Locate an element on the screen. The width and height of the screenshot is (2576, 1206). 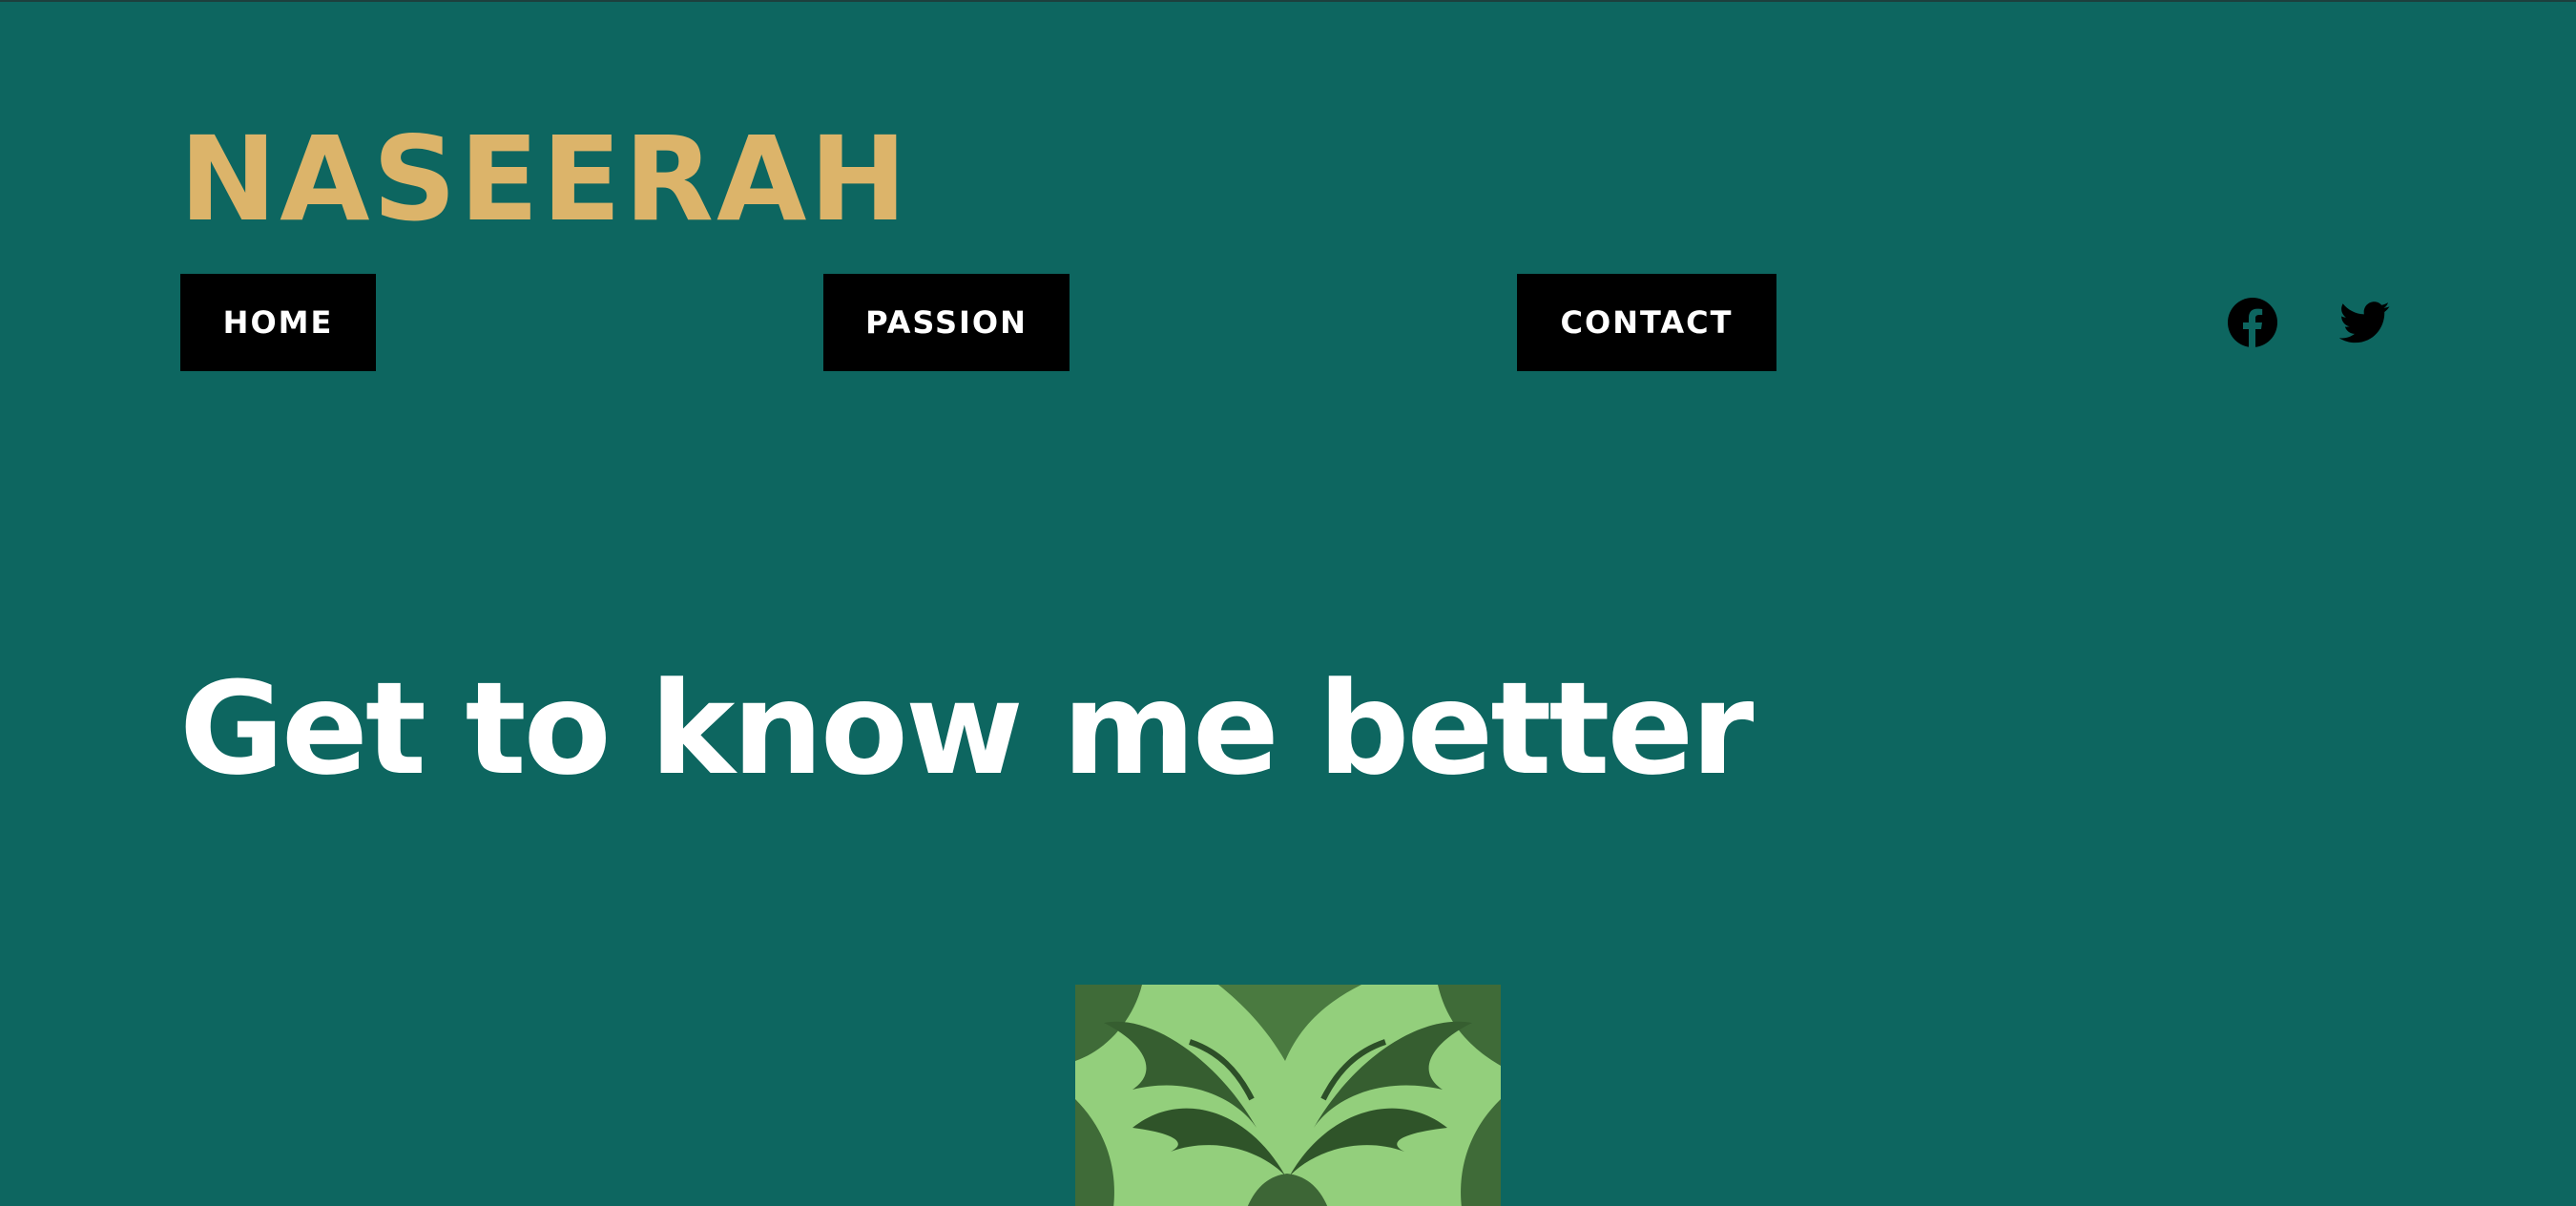
facebook-icon-glyph is located at coordinates (2252, 322).